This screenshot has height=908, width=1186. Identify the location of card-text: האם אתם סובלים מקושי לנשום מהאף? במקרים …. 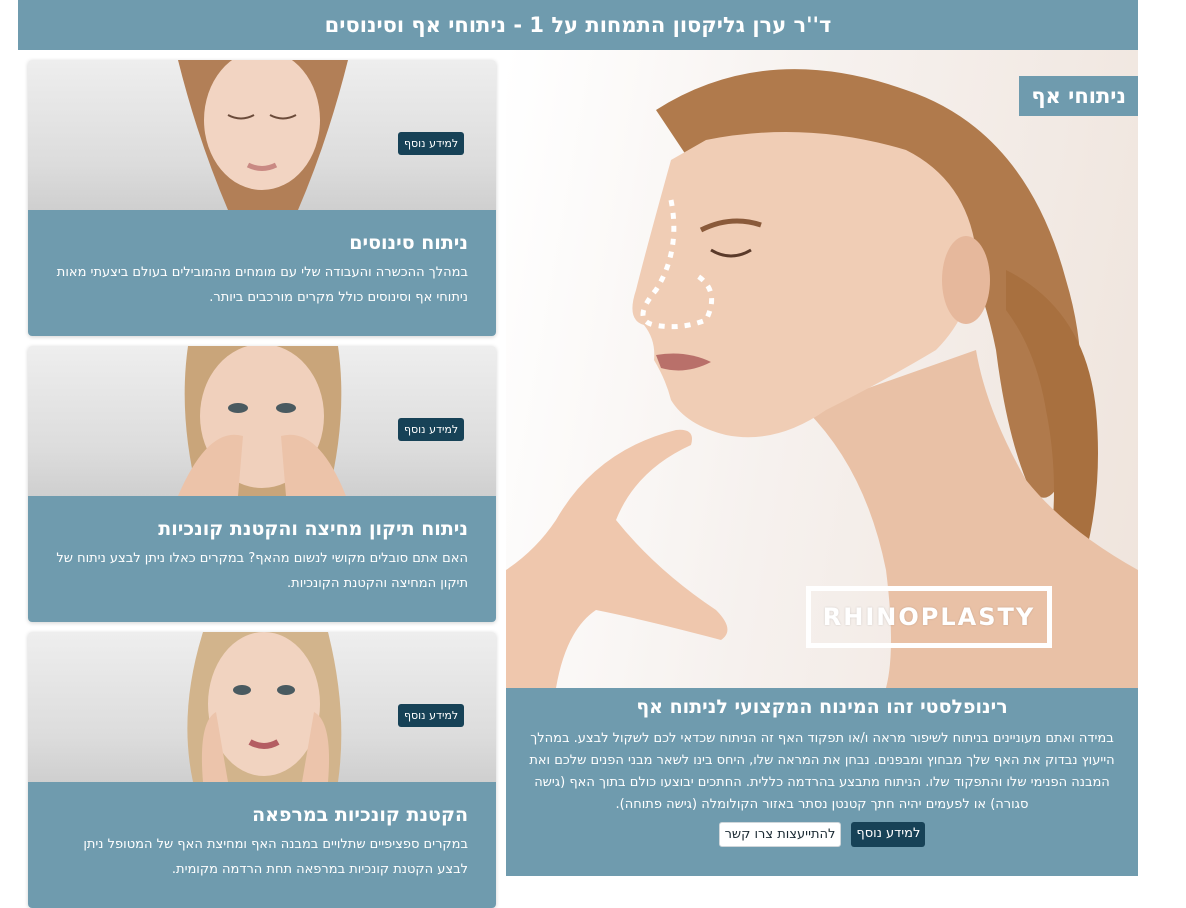
(262, 571).